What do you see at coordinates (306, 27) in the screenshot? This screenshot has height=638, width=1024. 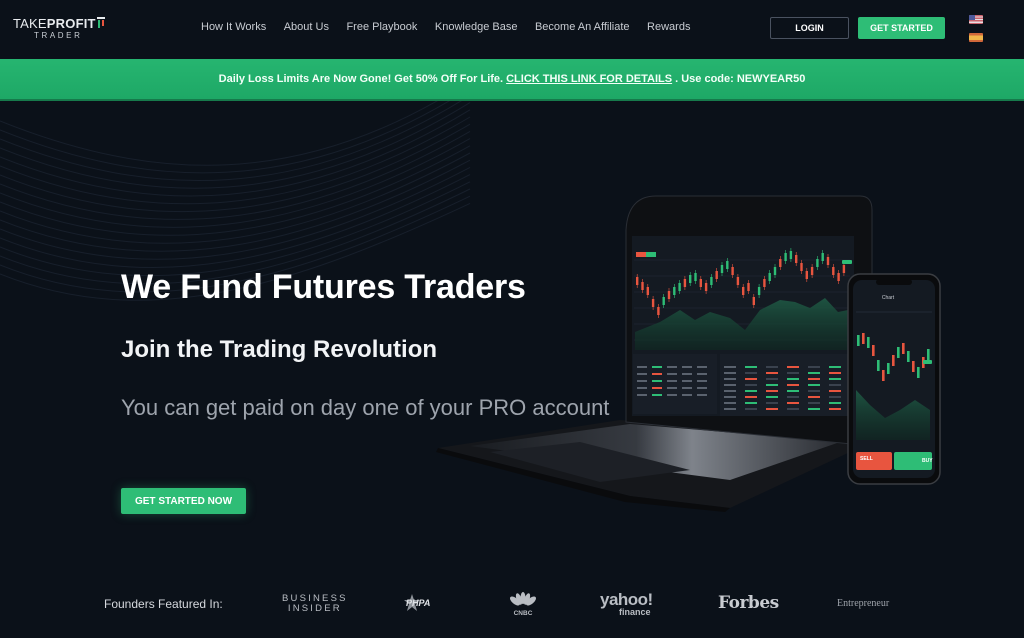 I see `nav-about-us: About Us` at bounding box center [306, 27].